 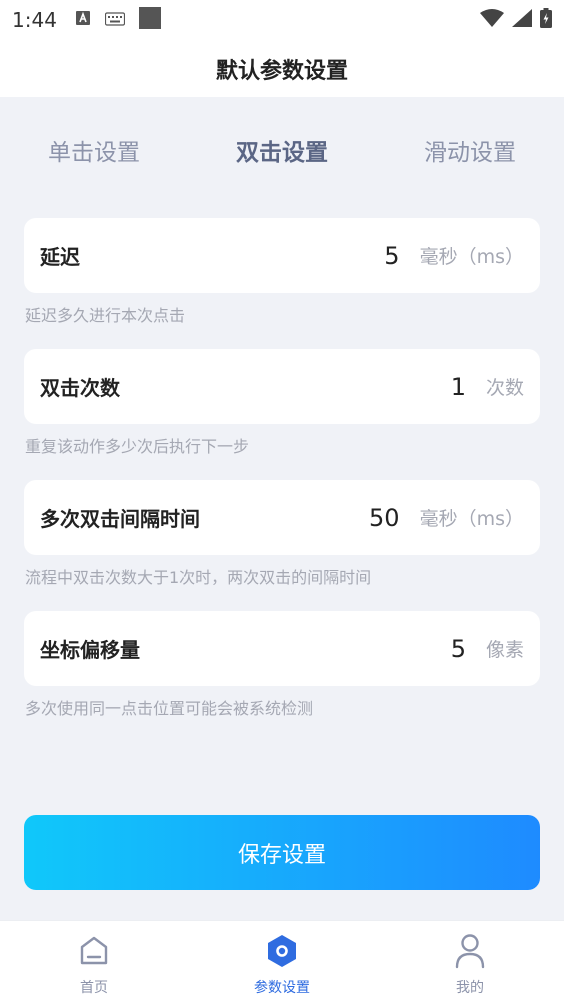 I want to click on coordinate-offset-label: 坐标偏移量, so click(x=90, y=650).